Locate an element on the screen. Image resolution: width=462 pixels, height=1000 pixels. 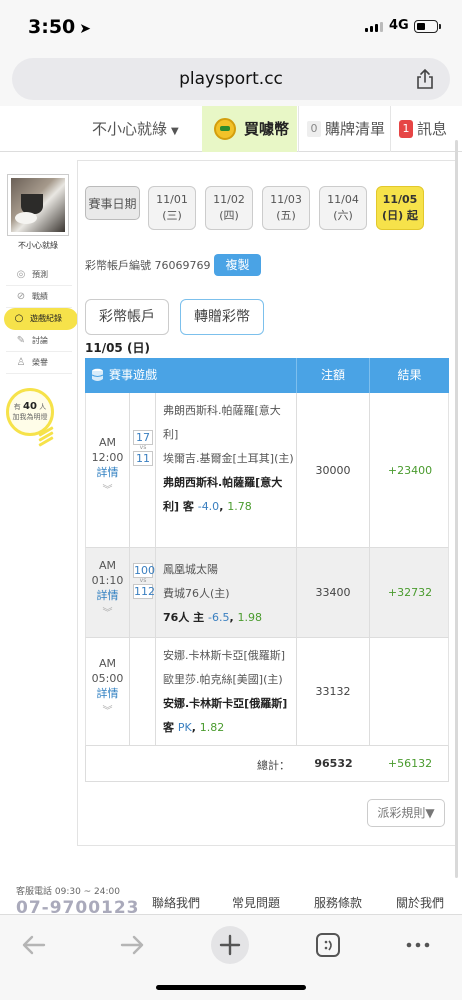
total-row: 總計： 96532 +56132 is located at coordinates (267, 764).